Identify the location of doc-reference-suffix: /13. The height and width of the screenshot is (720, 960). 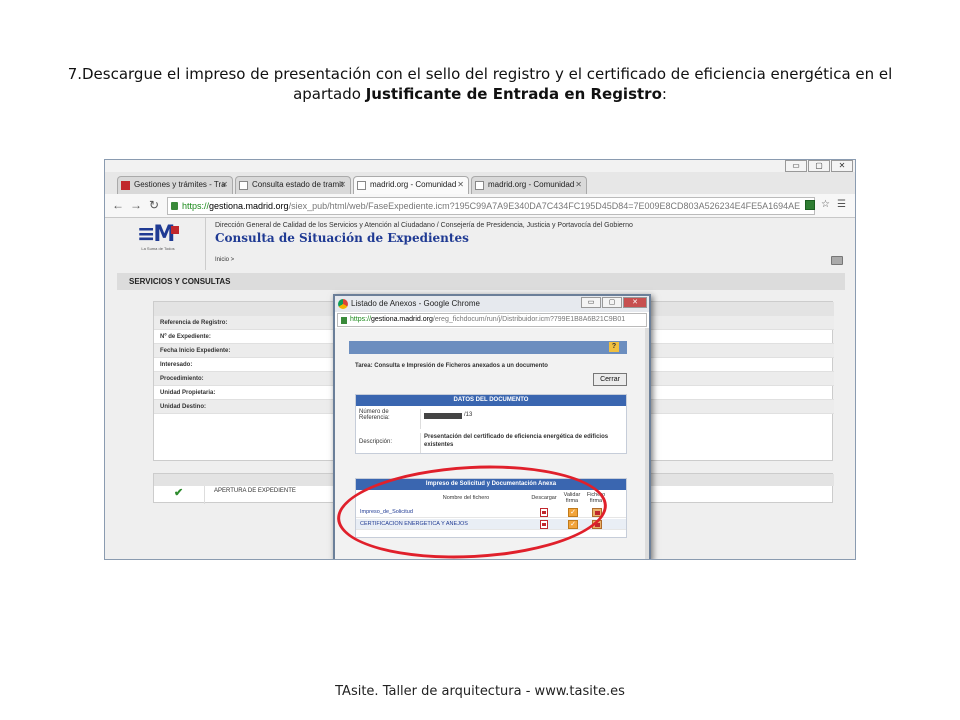
(468, 415).